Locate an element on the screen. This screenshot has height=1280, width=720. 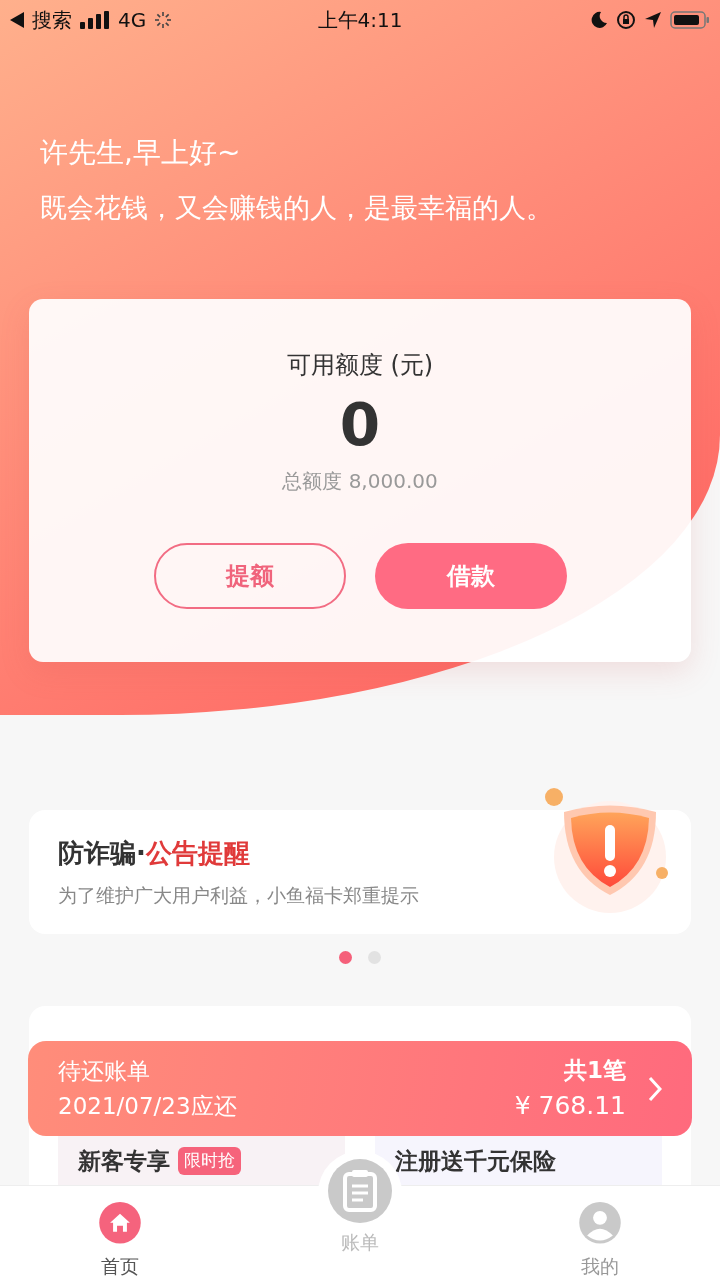
promo-title: 新客专享 is located at coordinates (124, 1161).